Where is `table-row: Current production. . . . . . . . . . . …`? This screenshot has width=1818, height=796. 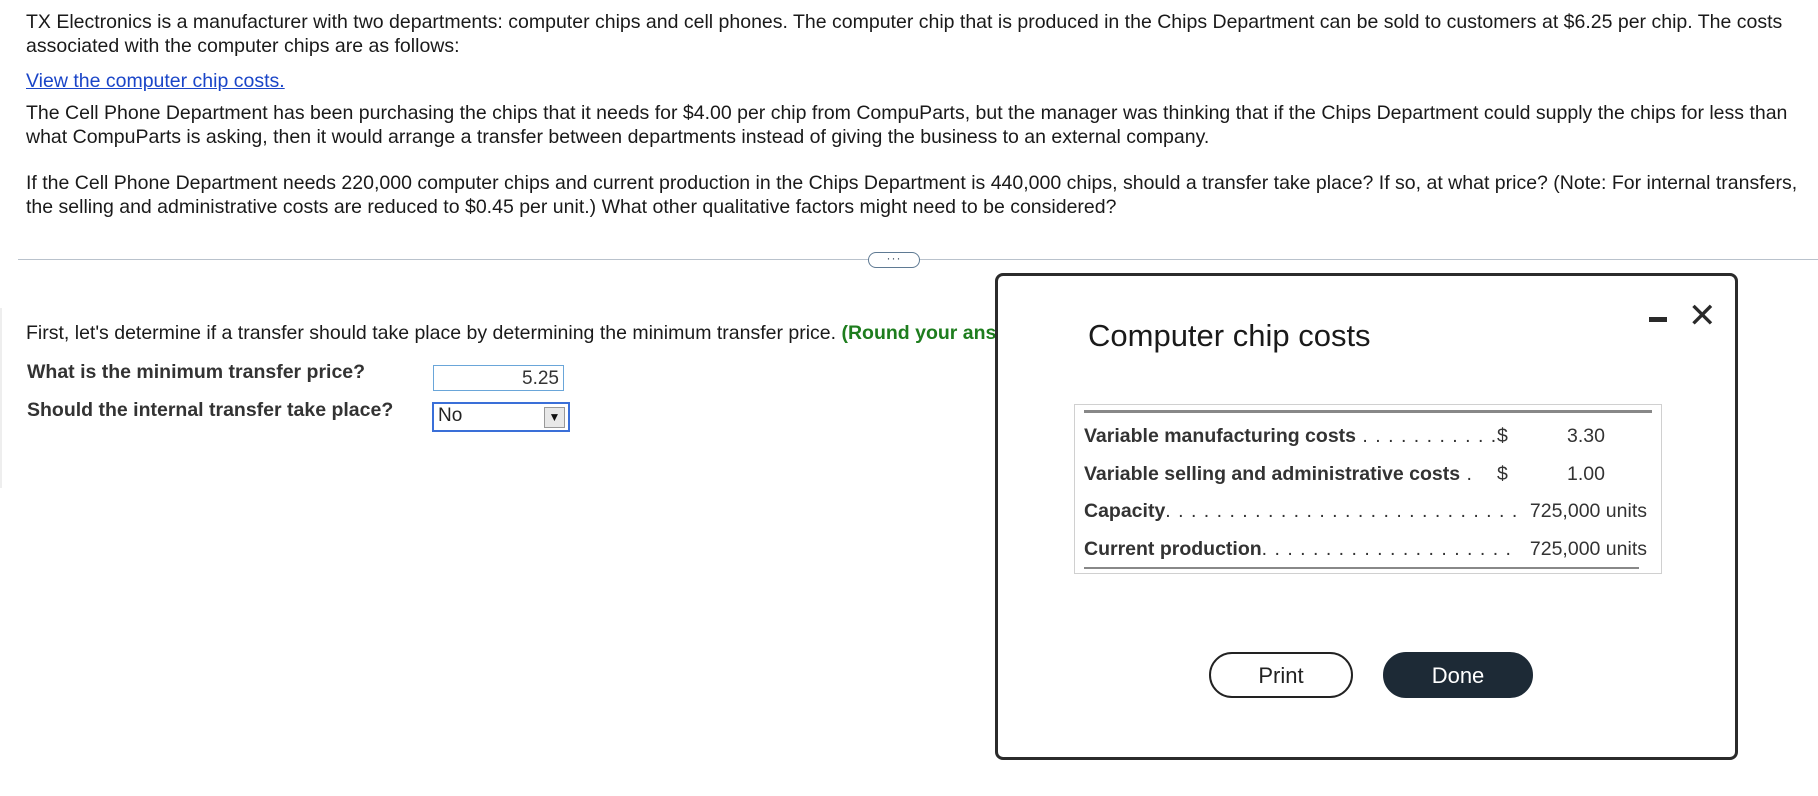 table-row: Current production. . . . . . . . . . . … is located at coordinates (1365, 553).